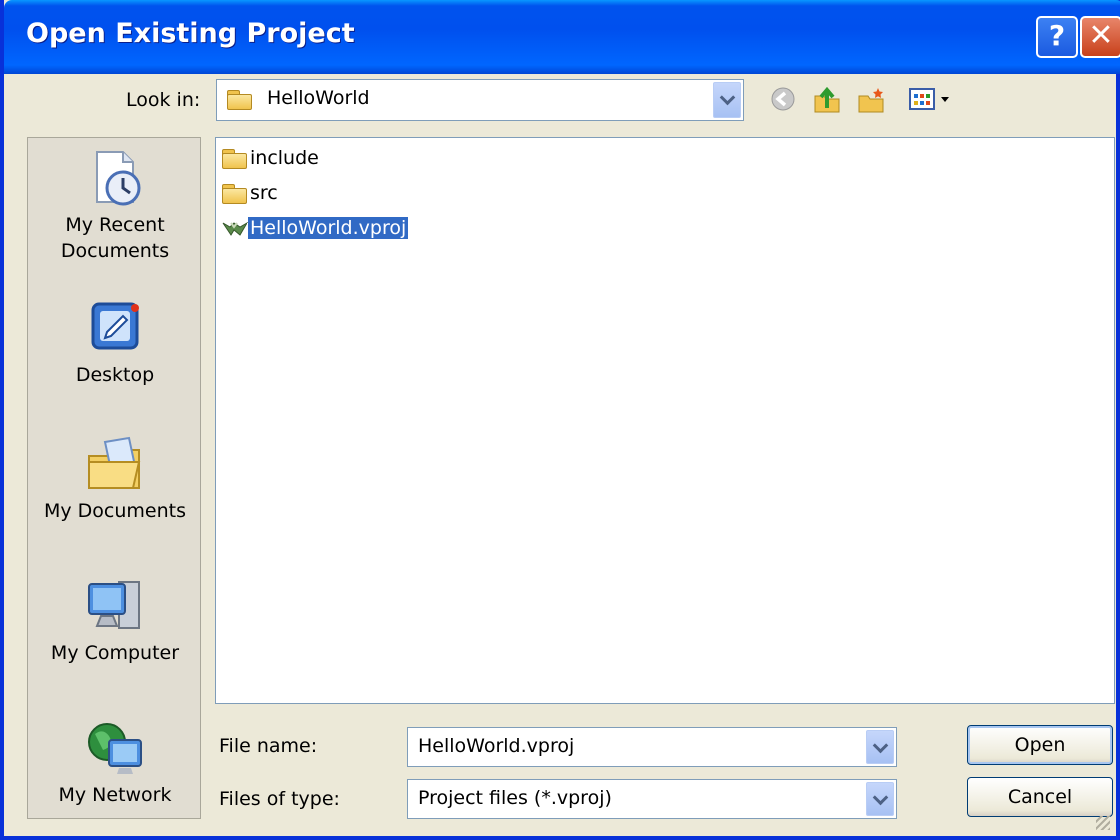 The image size is (1120, 840). Describe the element at coordinates (115, 329) in the screenshot. I see `desktop-icon` at that location.